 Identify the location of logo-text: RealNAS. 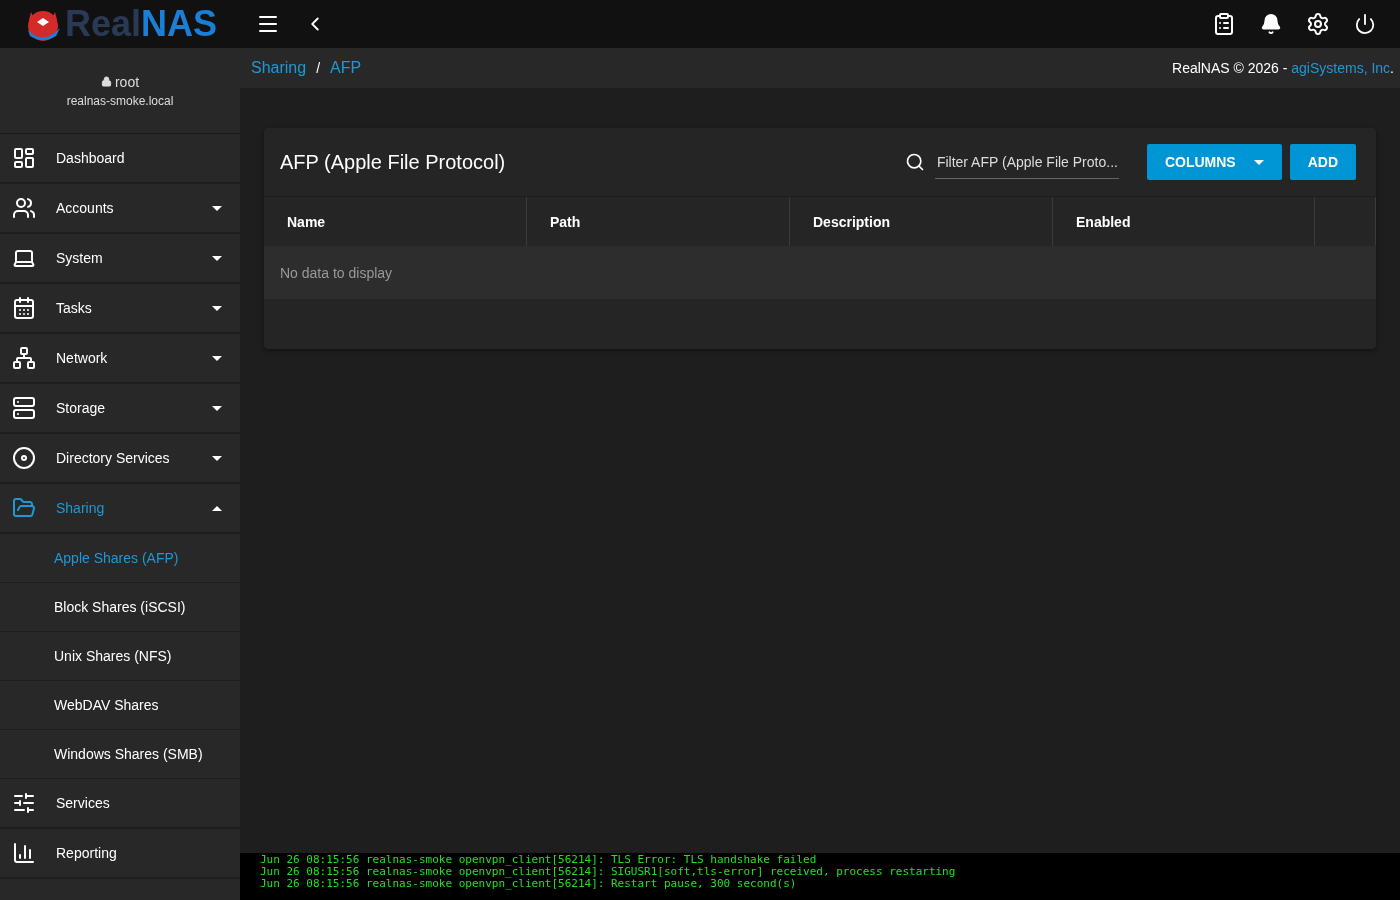
(141, 24).